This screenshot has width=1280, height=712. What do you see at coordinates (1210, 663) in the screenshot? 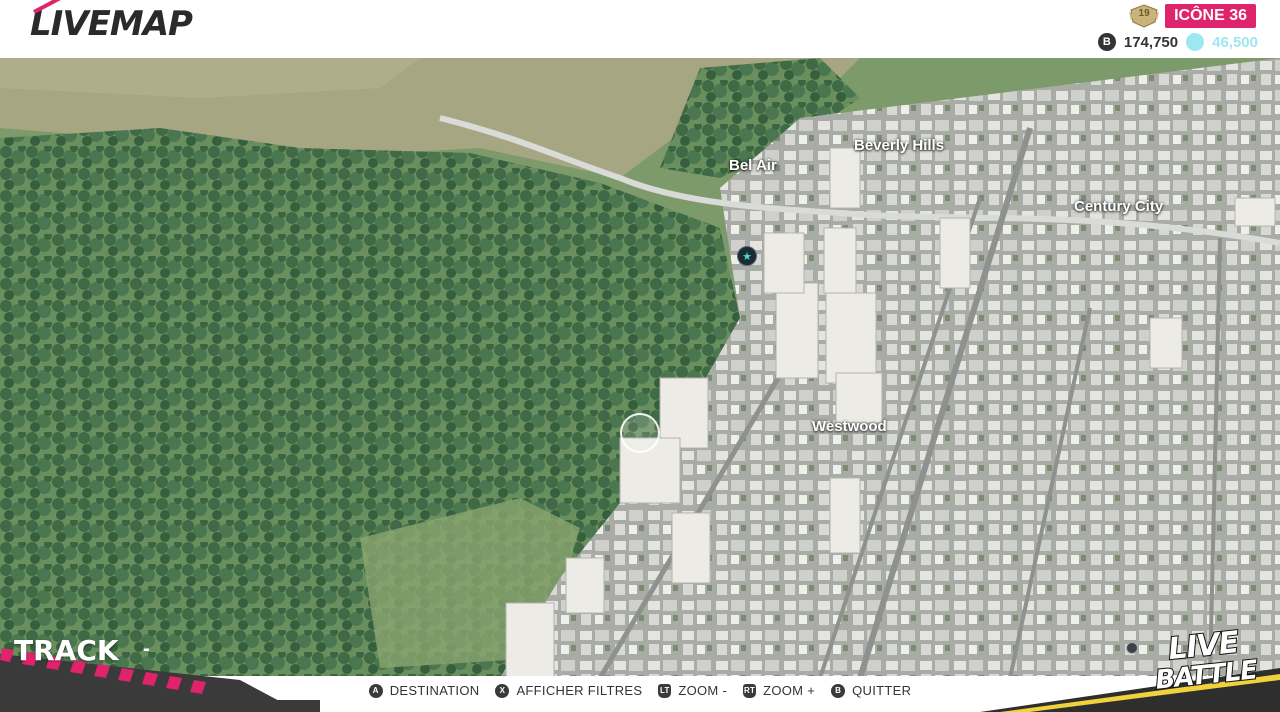
I see `live-battle-logo: LIVE BATTLE` at bounding box center [1210, 663].